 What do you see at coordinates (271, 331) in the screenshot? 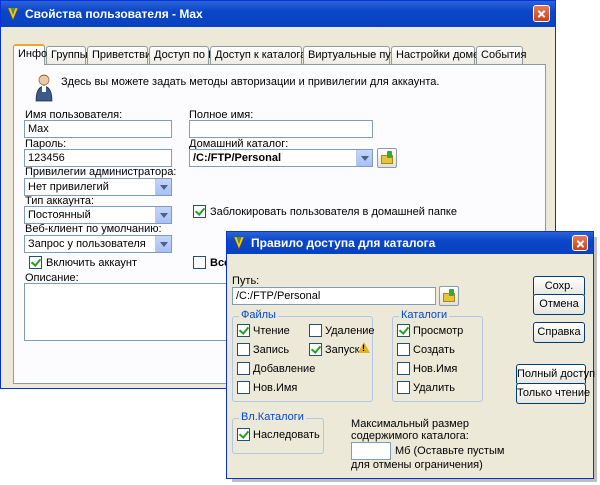
I see `file-read-label: Чтение` at bounding box center [271, 331].